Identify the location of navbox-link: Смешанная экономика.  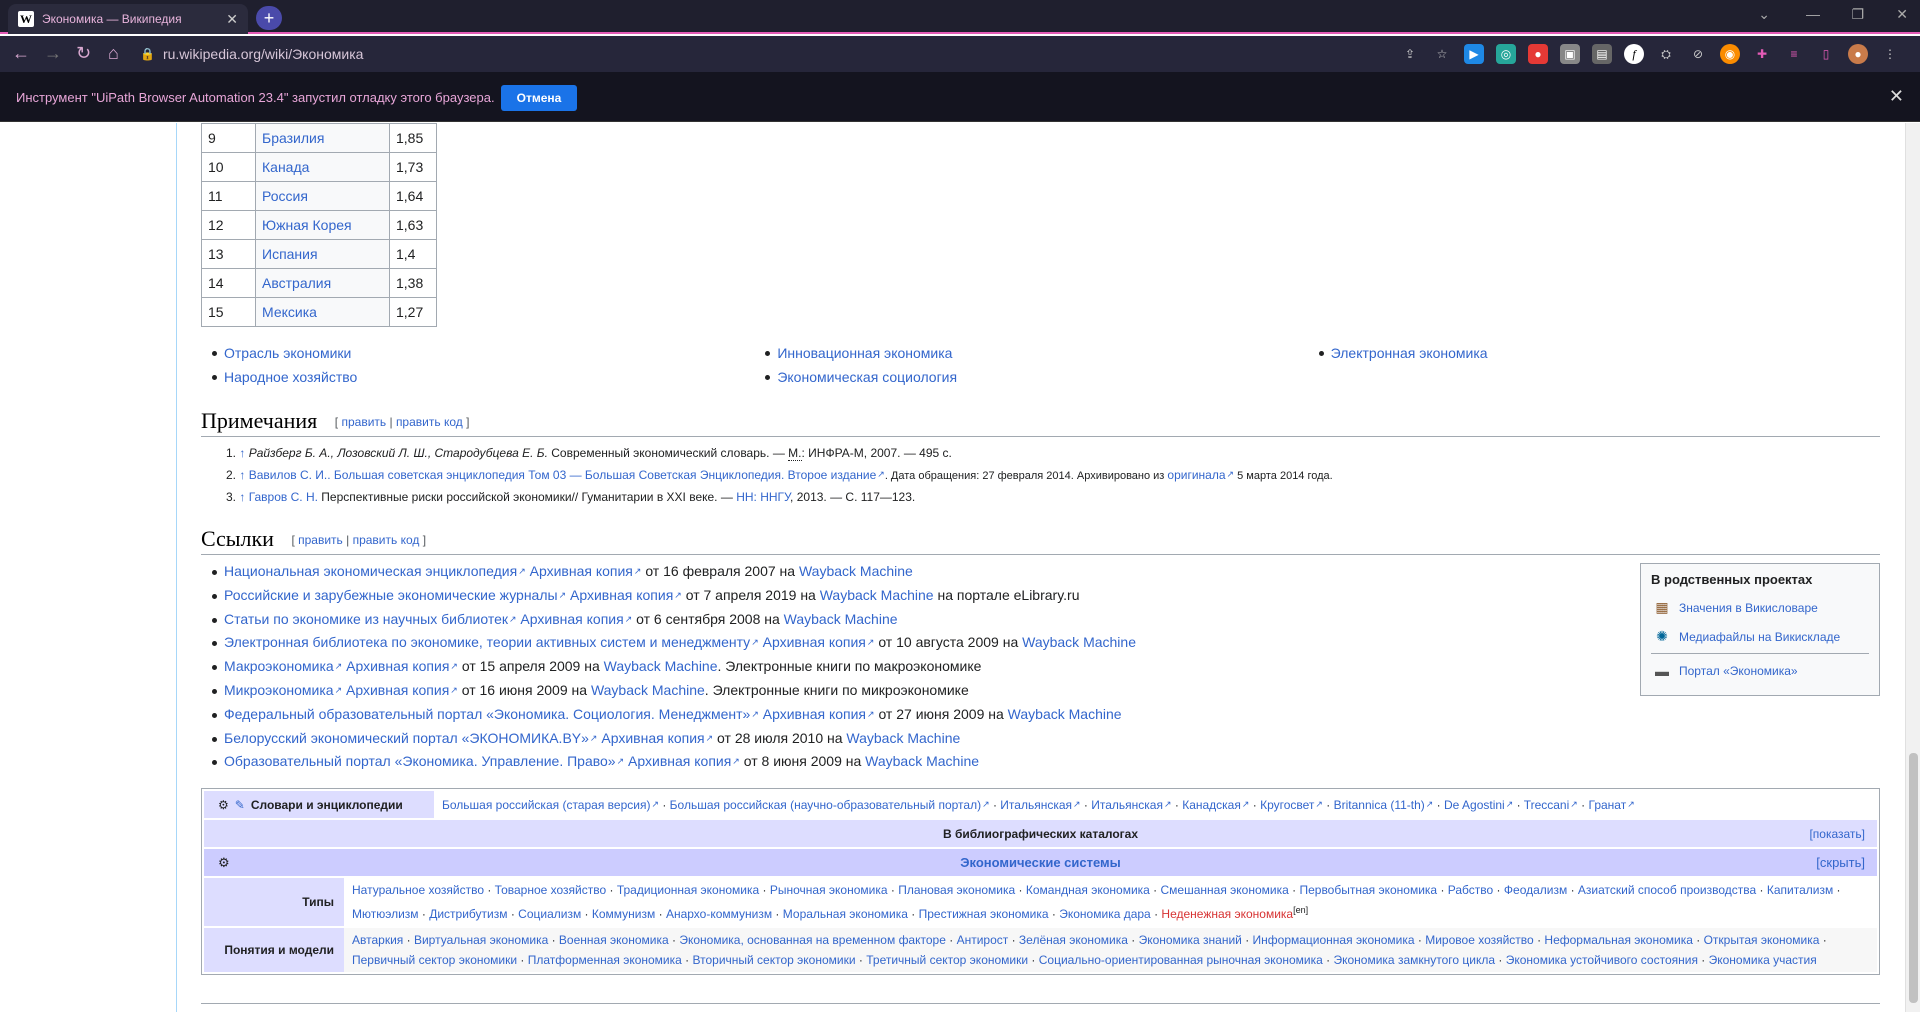
(1225, 890).